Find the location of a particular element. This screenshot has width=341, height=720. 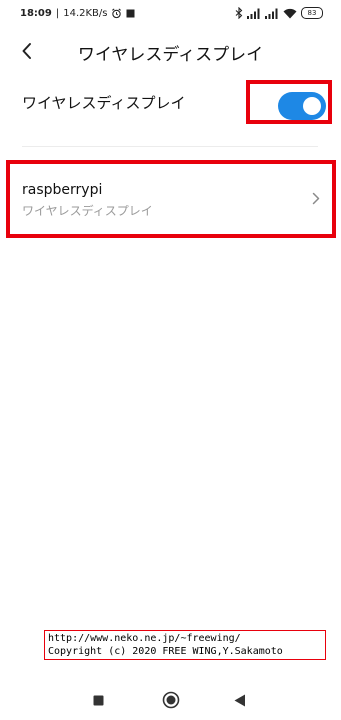

home-circle-icon is located at coordinates (171, 700).